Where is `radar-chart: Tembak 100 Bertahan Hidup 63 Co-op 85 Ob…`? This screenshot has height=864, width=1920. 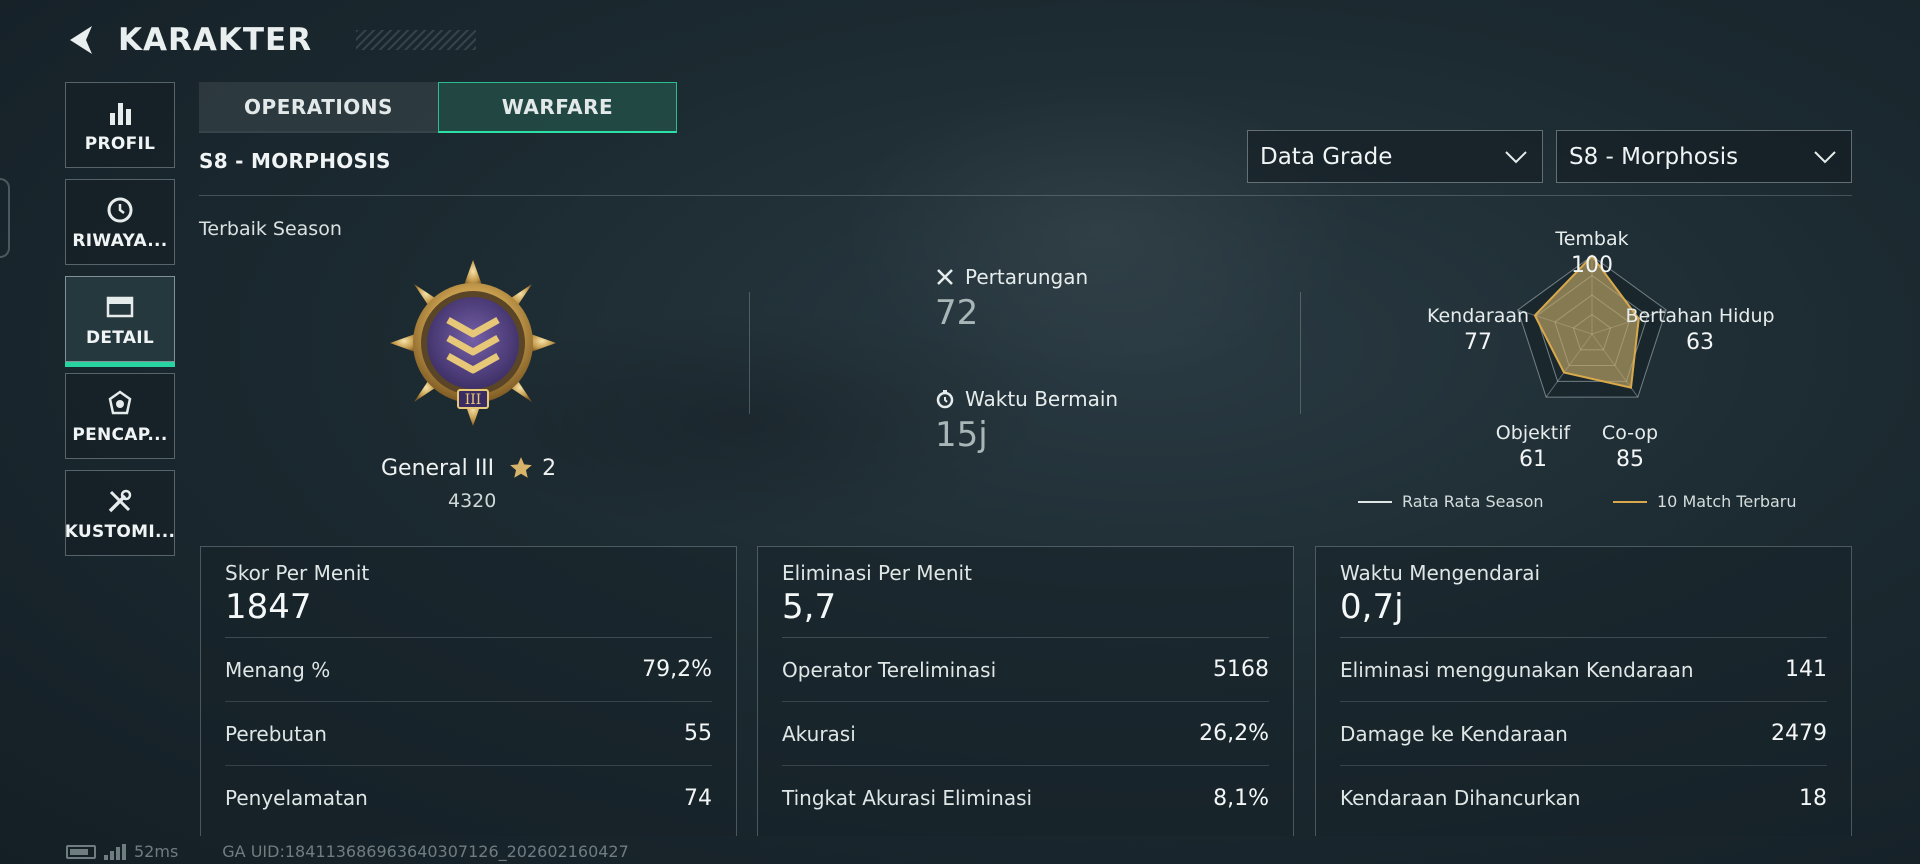
radar-chart: Tembak 100 Bertahan Hidup 63 Co-op 85 Ob… is located at coordinates (1595, 347).